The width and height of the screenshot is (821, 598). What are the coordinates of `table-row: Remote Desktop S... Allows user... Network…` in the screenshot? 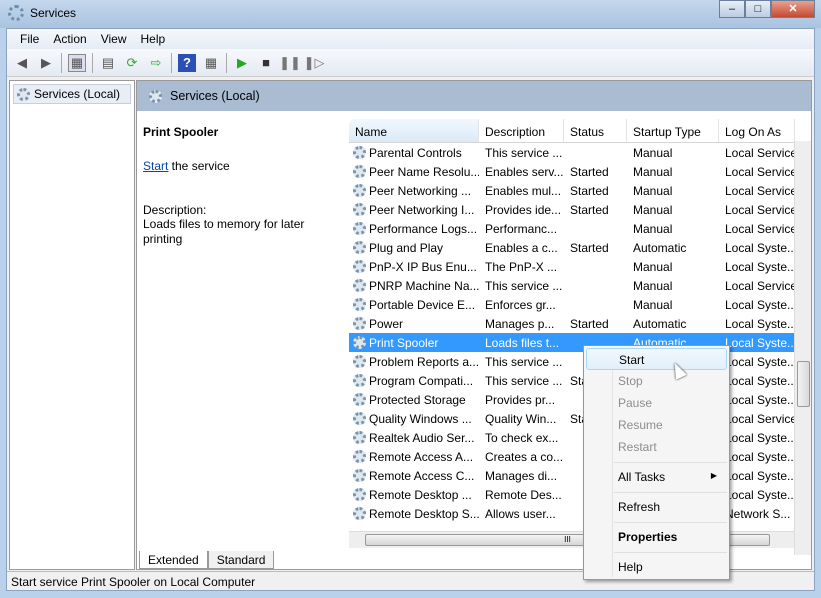 It's located at (580, 513).